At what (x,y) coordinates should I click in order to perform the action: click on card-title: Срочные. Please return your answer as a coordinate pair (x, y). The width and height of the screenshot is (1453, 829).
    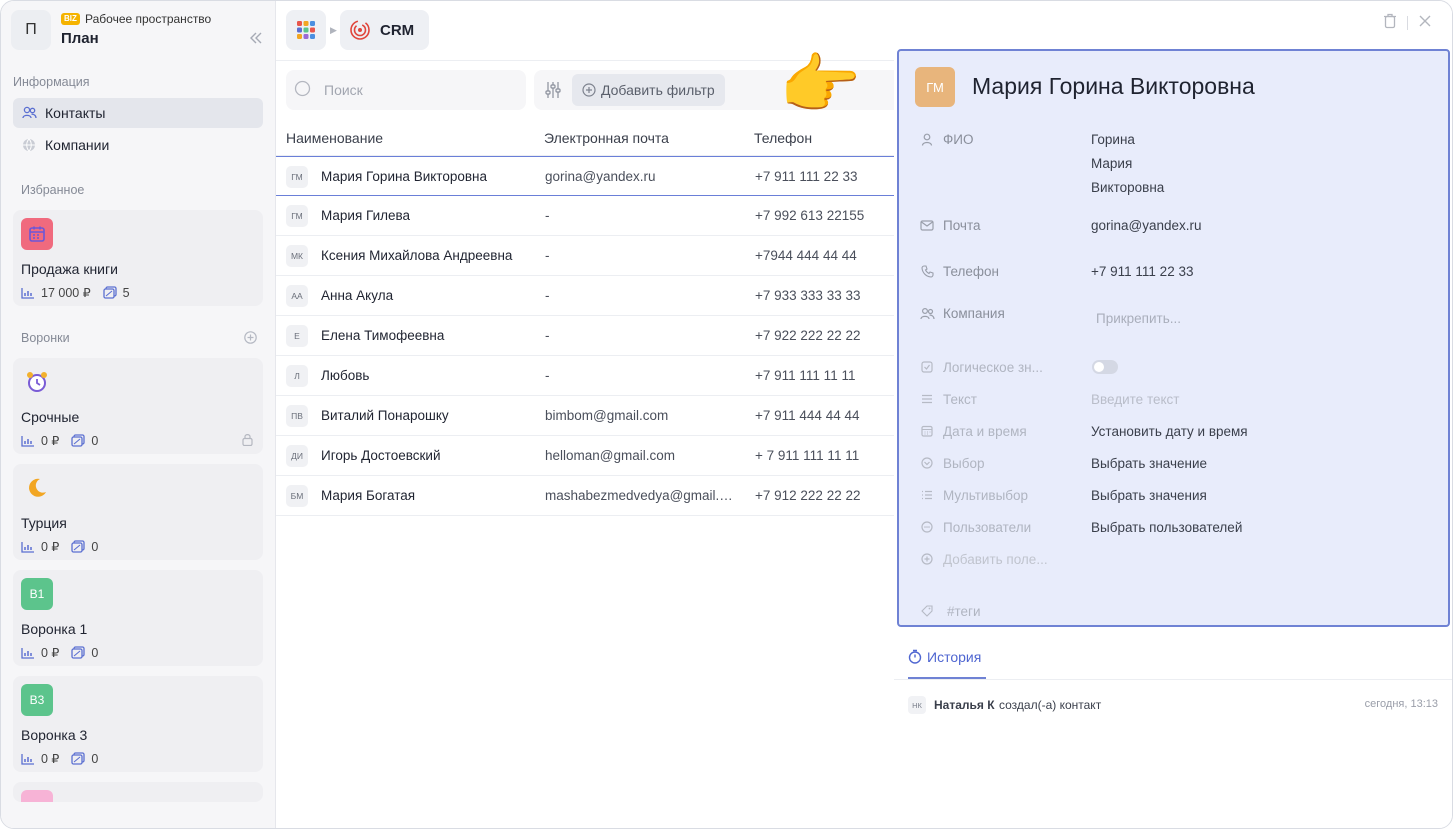
    Looking at the image, I should click on (50, 417).